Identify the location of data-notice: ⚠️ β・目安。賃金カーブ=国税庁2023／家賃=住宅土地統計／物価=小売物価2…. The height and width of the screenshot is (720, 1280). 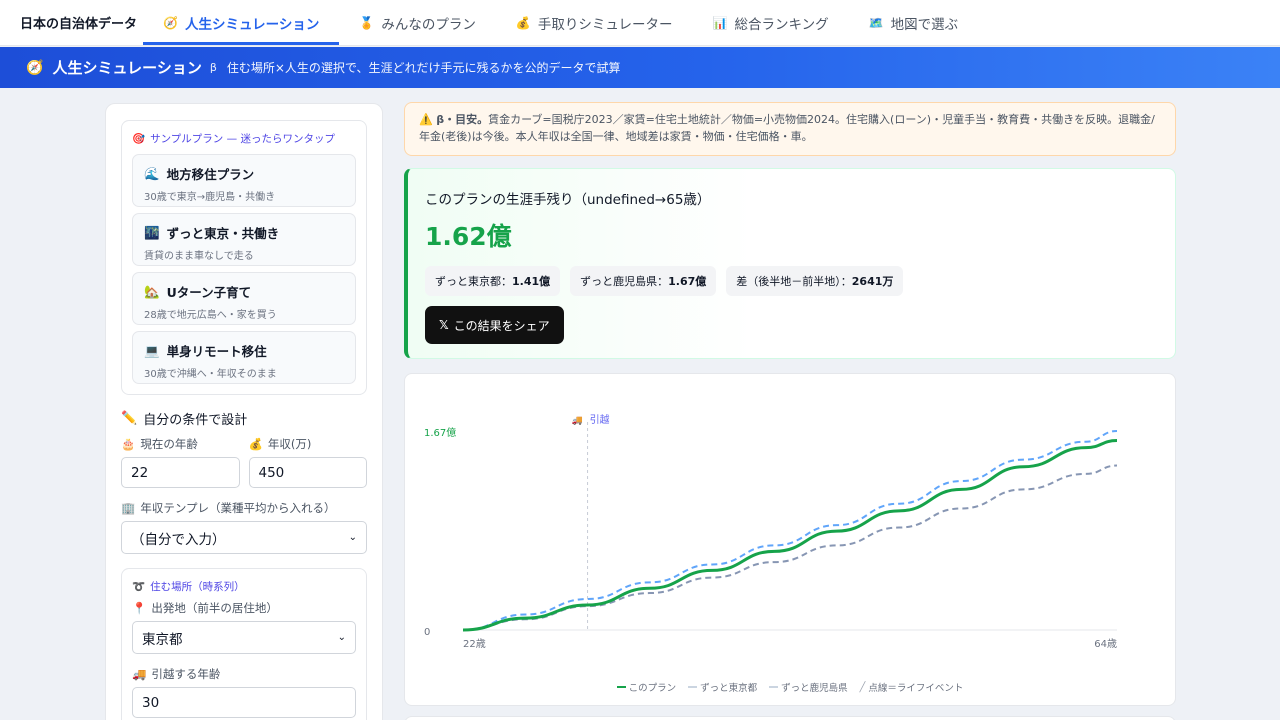
(790, 129).